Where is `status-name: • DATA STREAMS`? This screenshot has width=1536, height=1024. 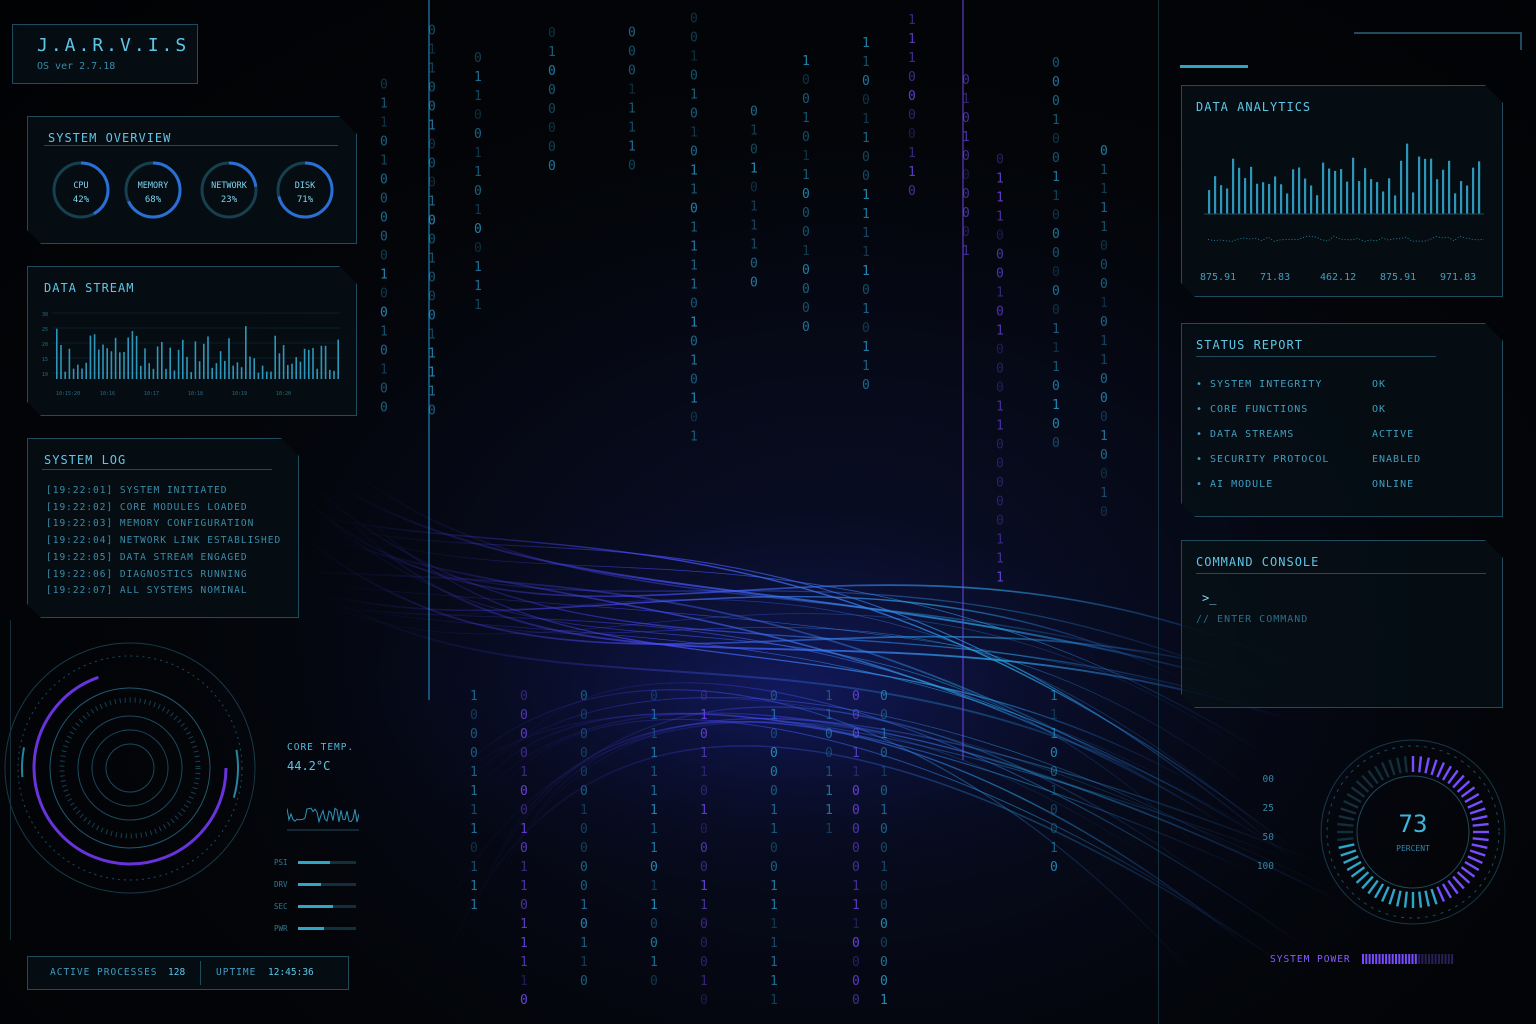 status-name: • DATA STREAMS is located at coordinates (1245, 434).